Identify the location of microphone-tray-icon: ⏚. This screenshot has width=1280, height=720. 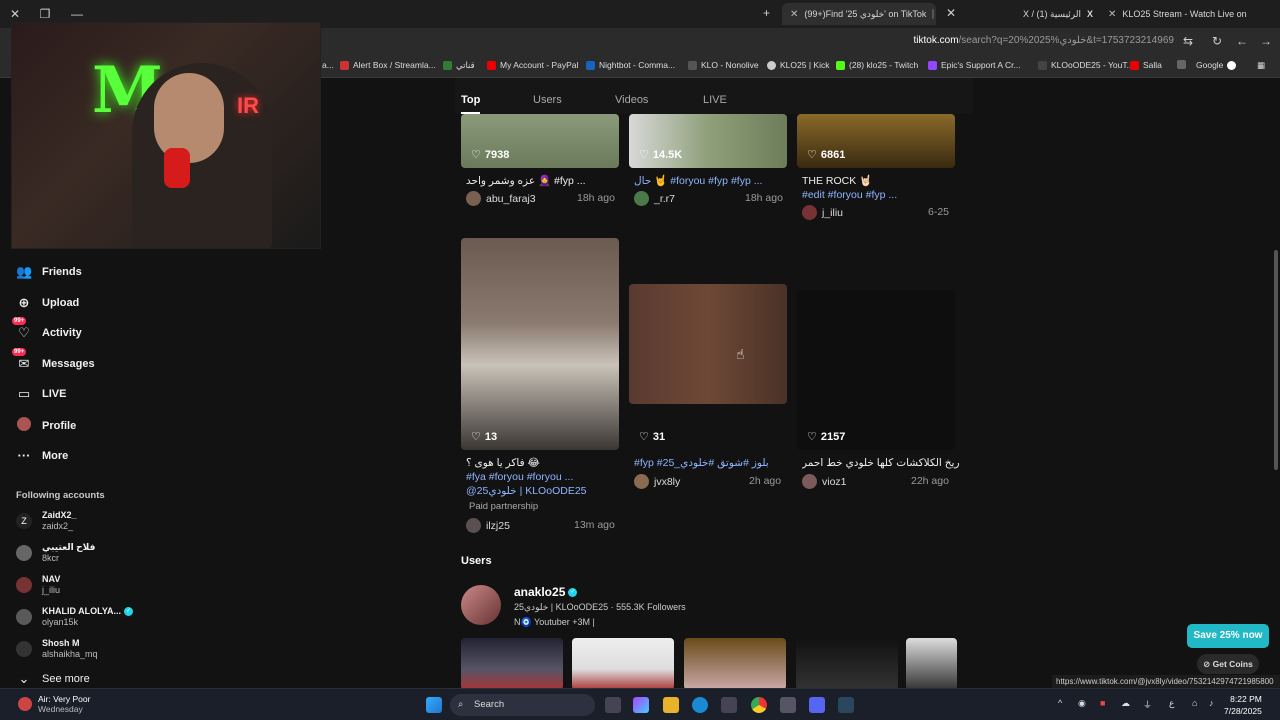
(1147, 704).